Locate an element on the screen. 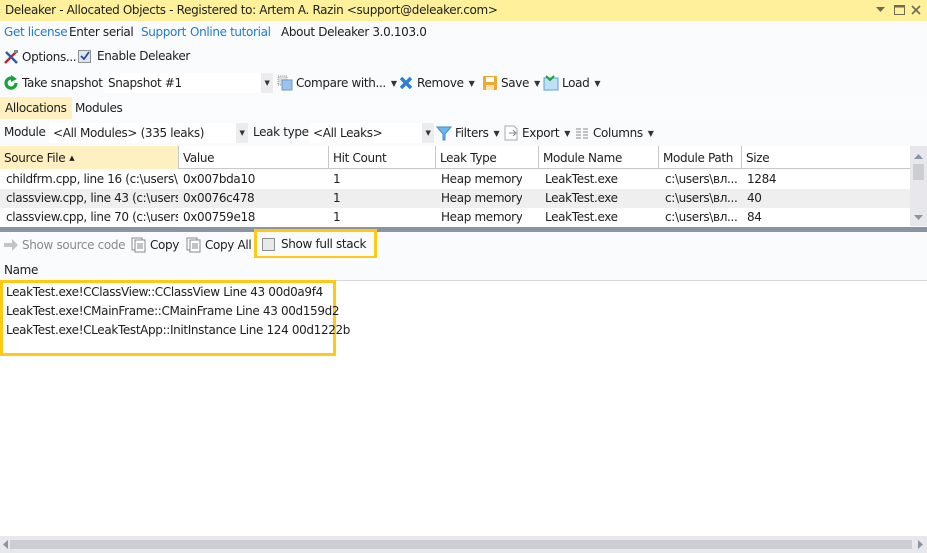 The width and height of the screenshot is (927, 553). column-header-module-path: Module Path is located at coordinates (699, 157).